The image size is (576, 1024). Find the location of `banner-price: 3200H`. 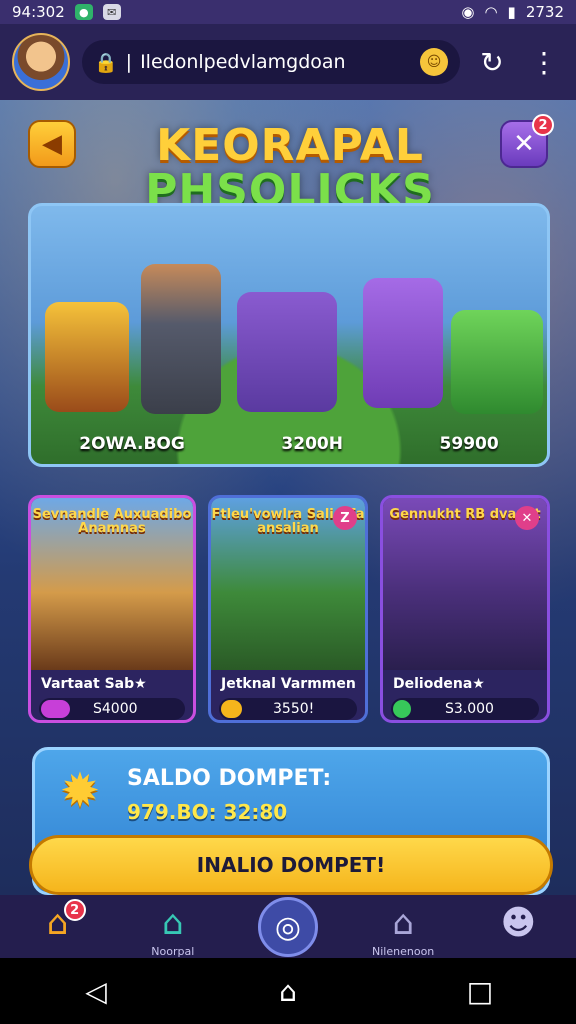

banner-price: 3200H is located at coordinates (312, 444).